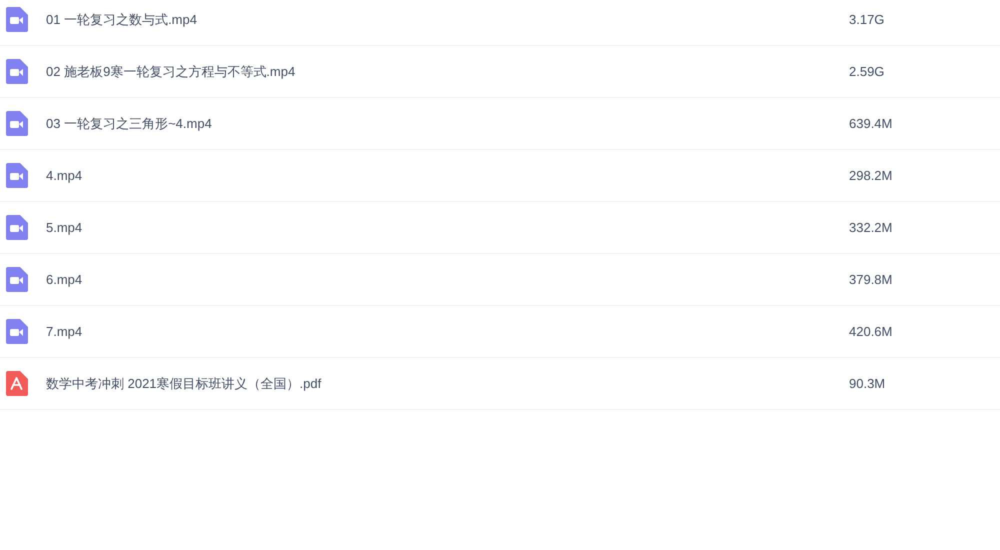 The width and height of the screenshot is (1000, 550). What do you see at coordinates (866, 19) in the screenshot?
I see `file-size: 3.17G` at bounding box center [866, 19].